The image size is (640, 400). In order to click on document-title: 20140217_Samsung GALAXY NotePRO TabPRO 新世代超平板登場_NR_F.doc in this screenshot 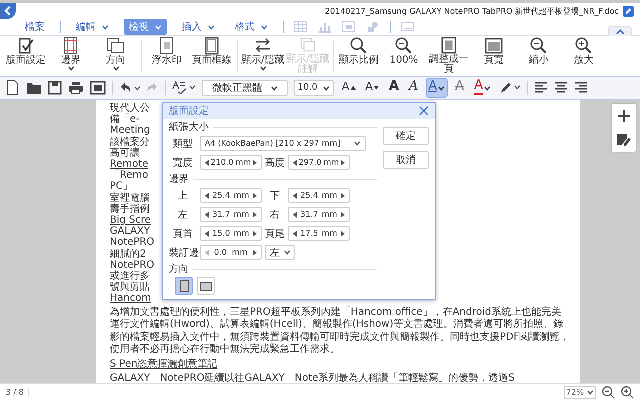, I will do `click(472, 11)`.